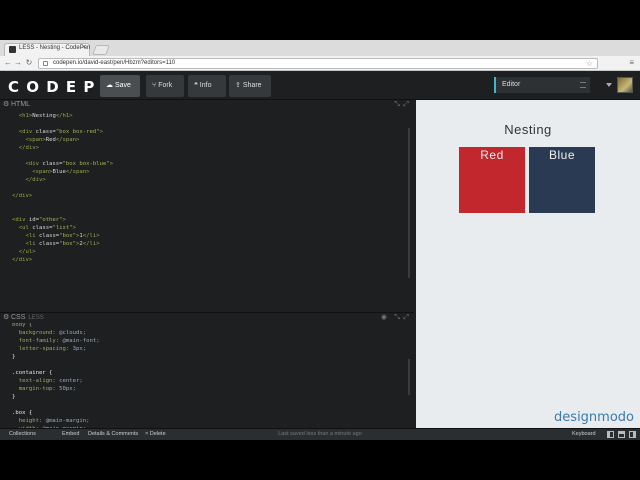 This screenshot has width=640, height=480. I want to click on keyboard-button: Keyboard, so click(584, 434).